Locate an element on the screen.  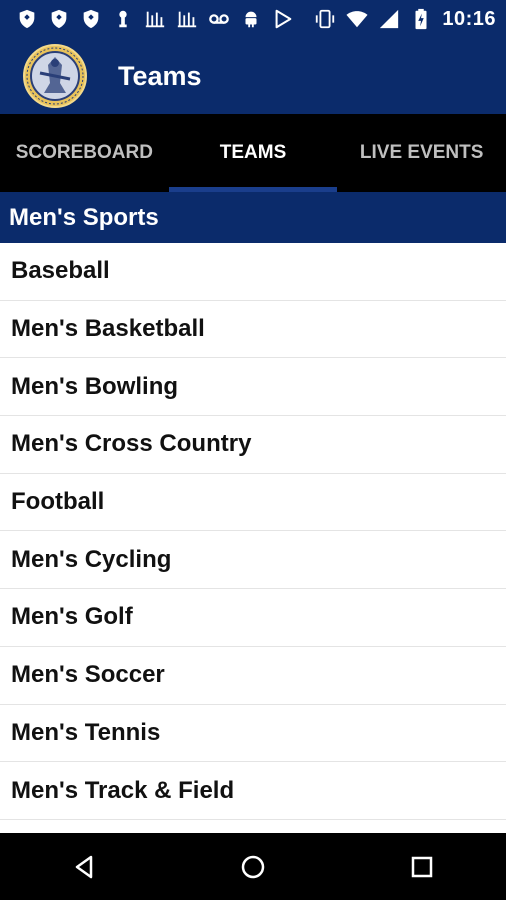
list-item-label: Men's Track & Field is located at coordinates (123, 790).